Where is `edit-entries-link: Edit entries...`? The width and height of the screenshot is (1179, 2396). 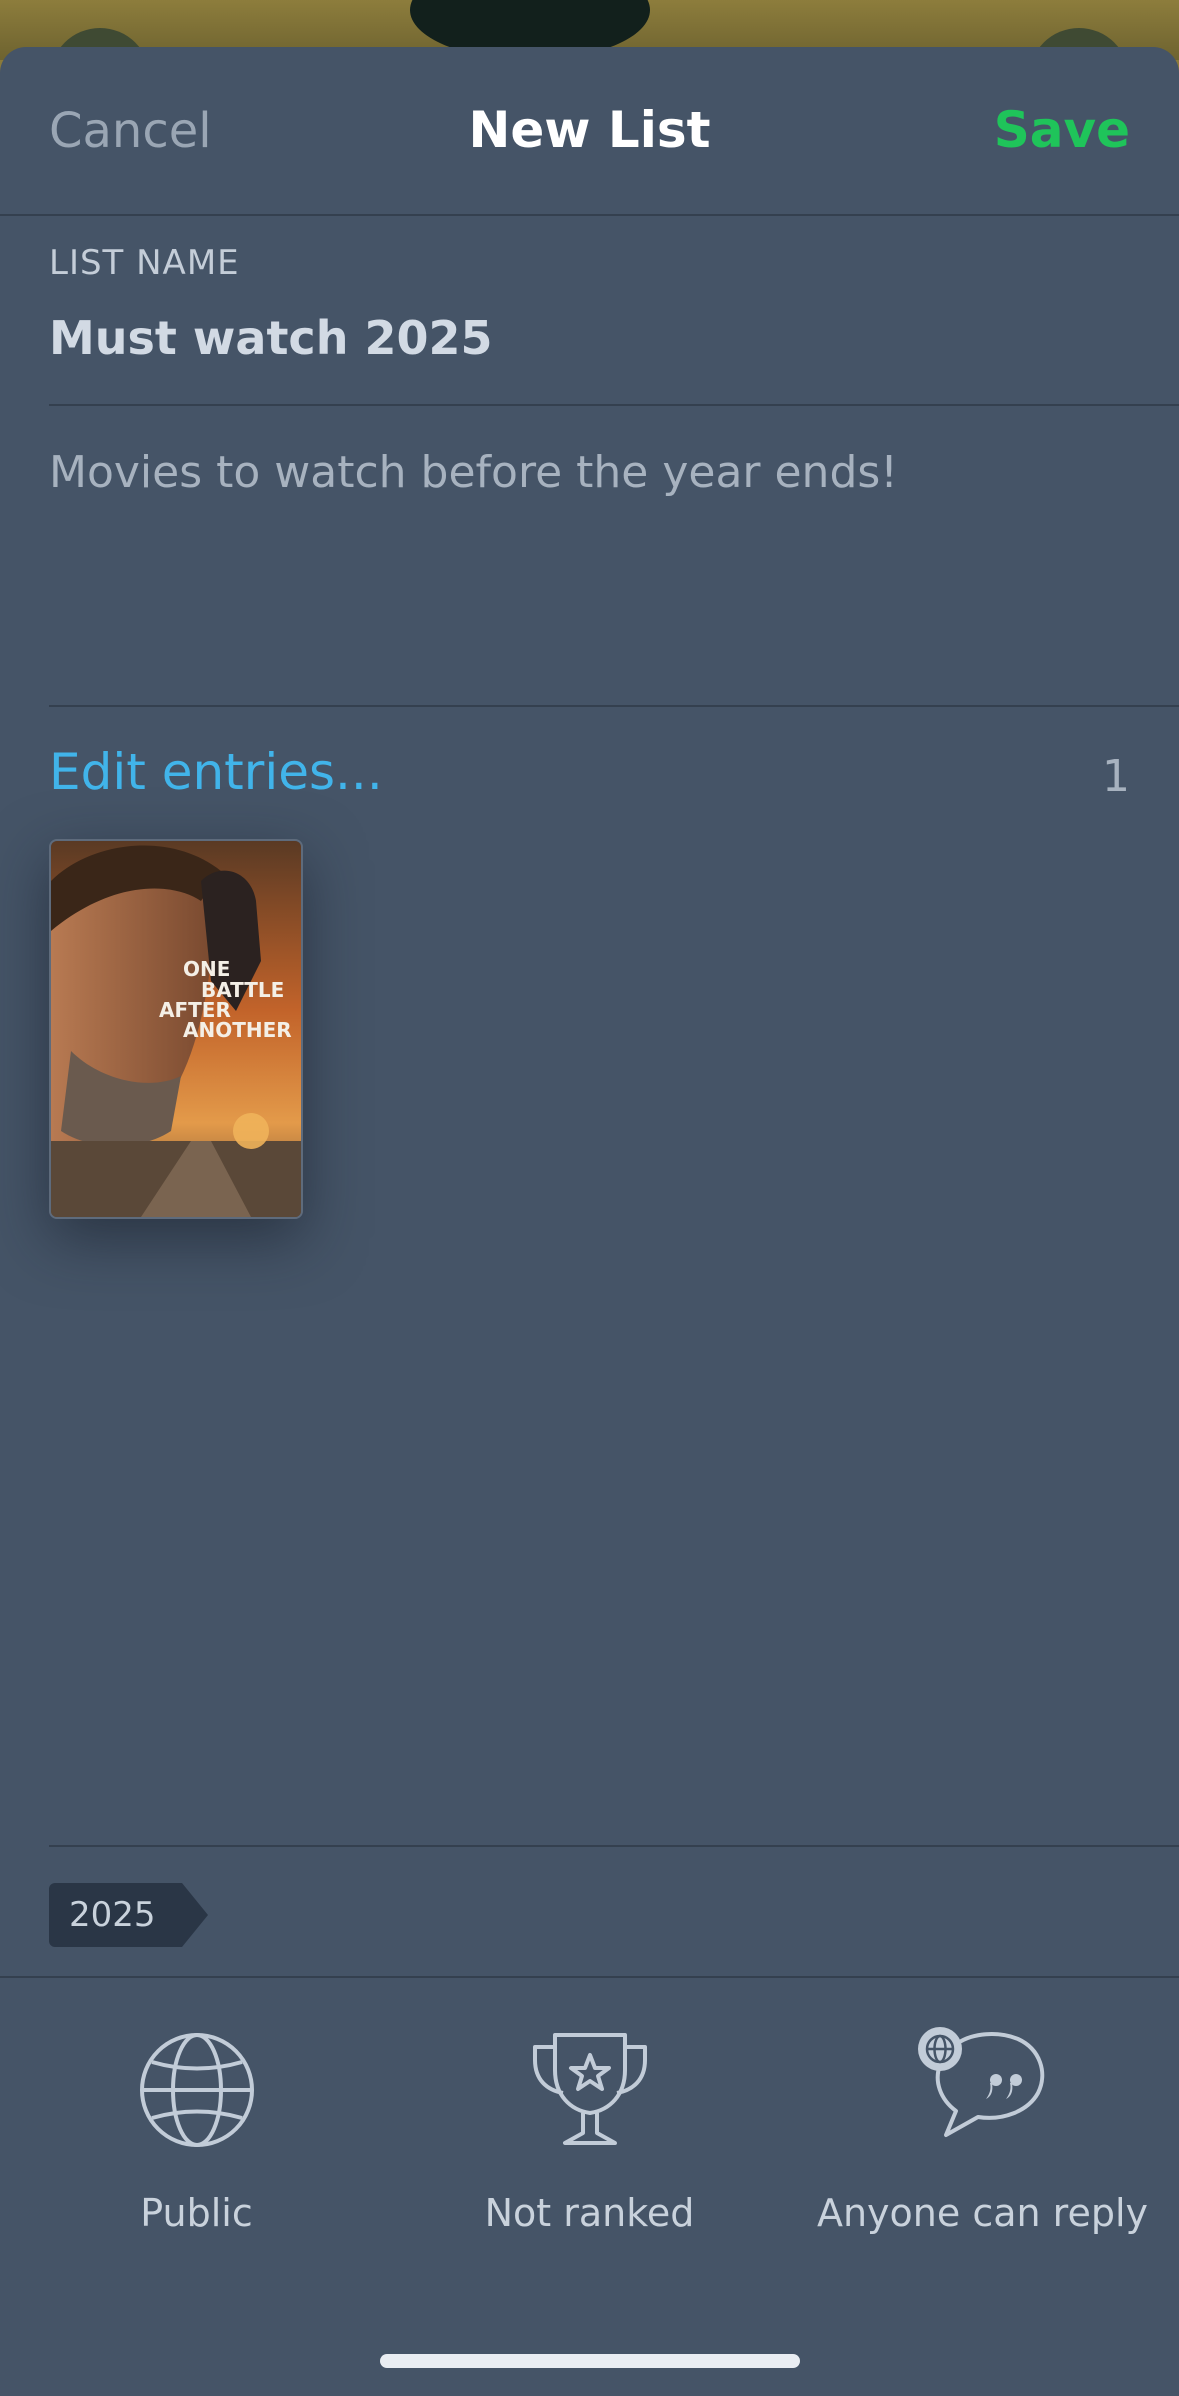
edit-entries-link: Edit entries... is located at coordinates (216, 772).